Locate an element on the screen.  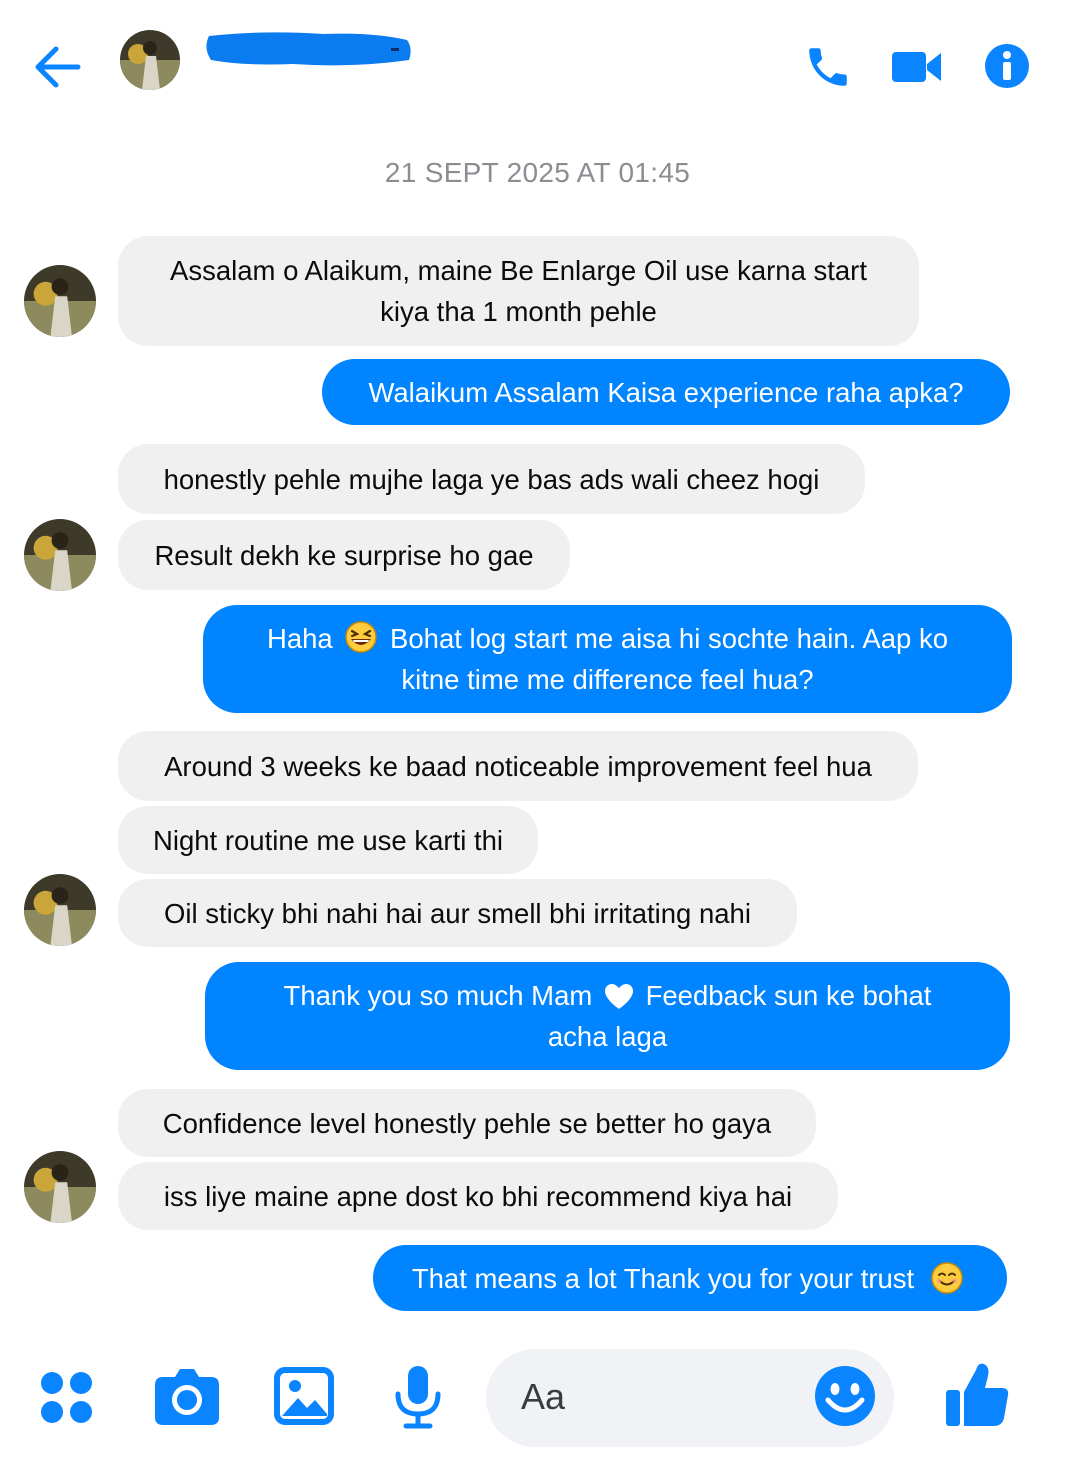
message-text: Result dekh ke surprise ho gae is located at coordinates (344, 555).